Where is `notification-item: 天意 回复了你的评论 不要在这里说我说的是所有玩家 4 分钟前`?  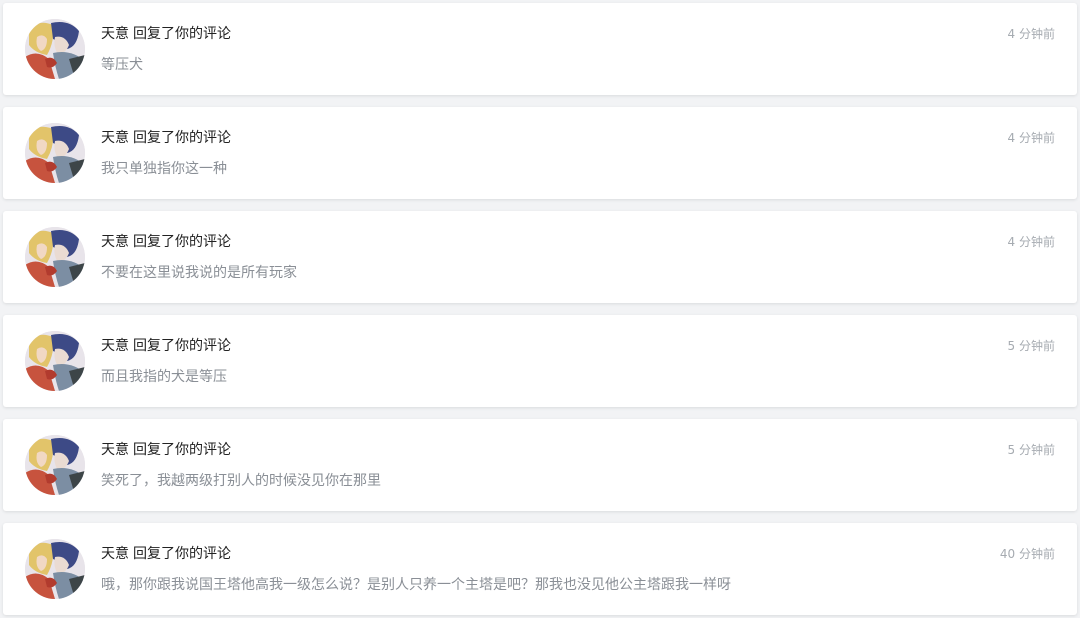
notification-item: 天意 回复了你的评论 不要在这里说我说的是所有玩家 4 分钟前 is located at coordinates (540, 257).